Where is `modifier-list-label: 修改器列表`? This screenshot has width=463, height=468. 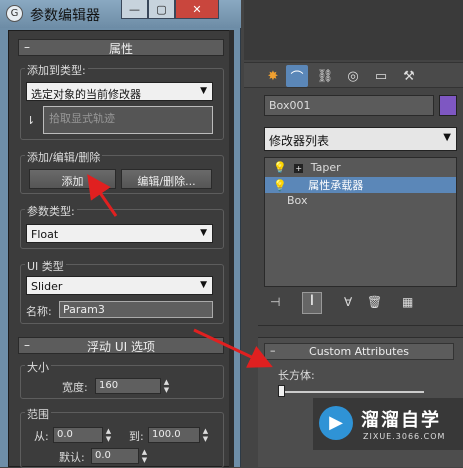 modifier-list-label: 修改器列表 is located at coordinates (299, 141).